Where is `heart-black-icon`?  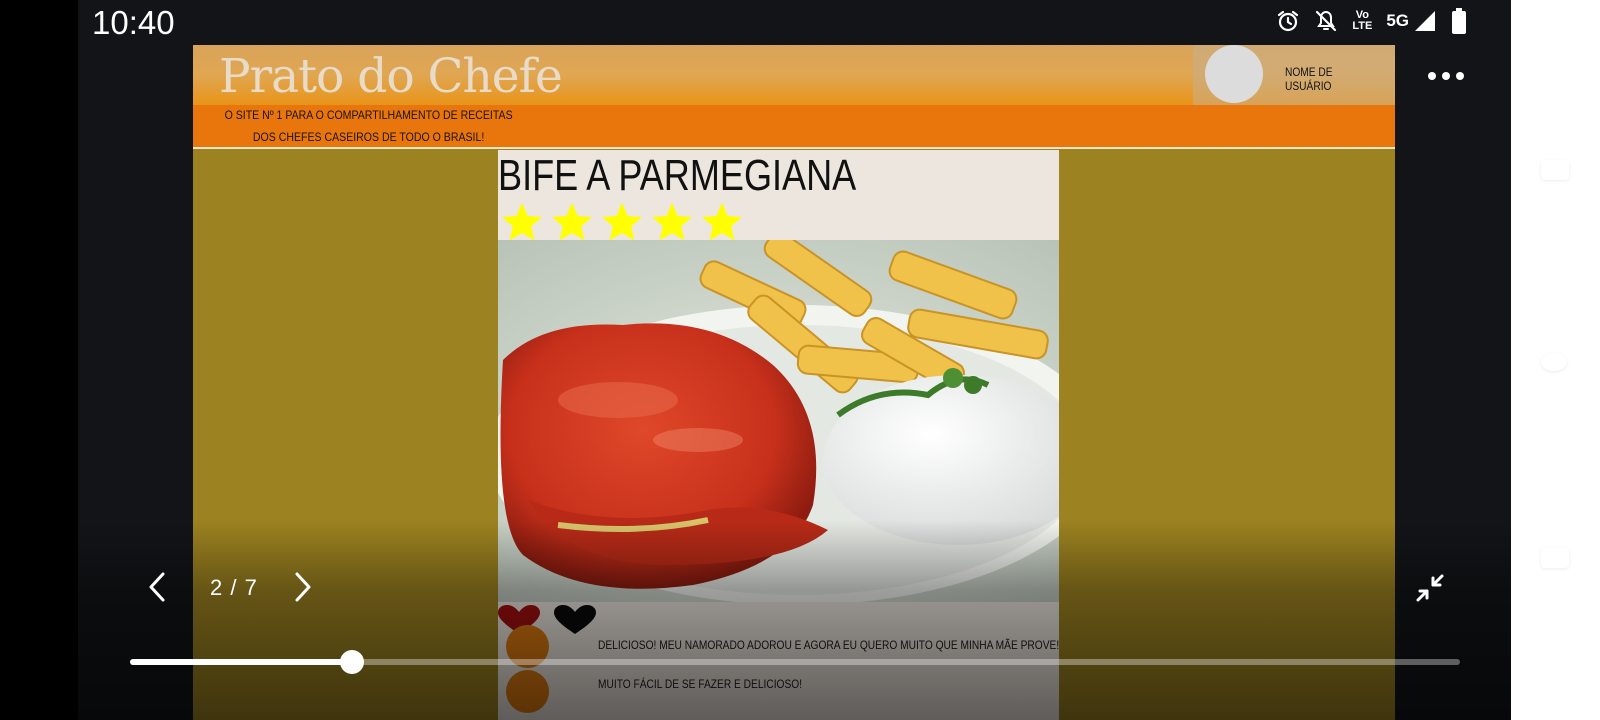
heart-black-icon is located at coordinates (575, 620).